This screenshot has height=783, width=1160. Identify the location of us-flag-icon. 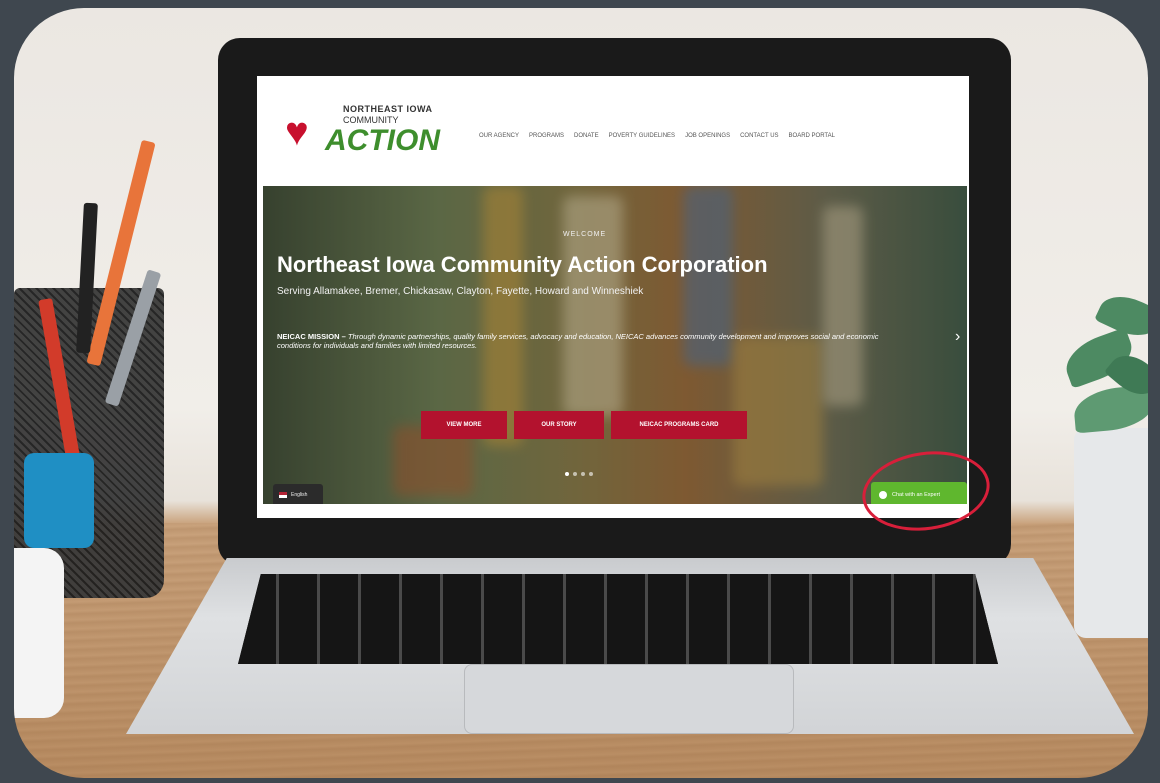
(283, 495).